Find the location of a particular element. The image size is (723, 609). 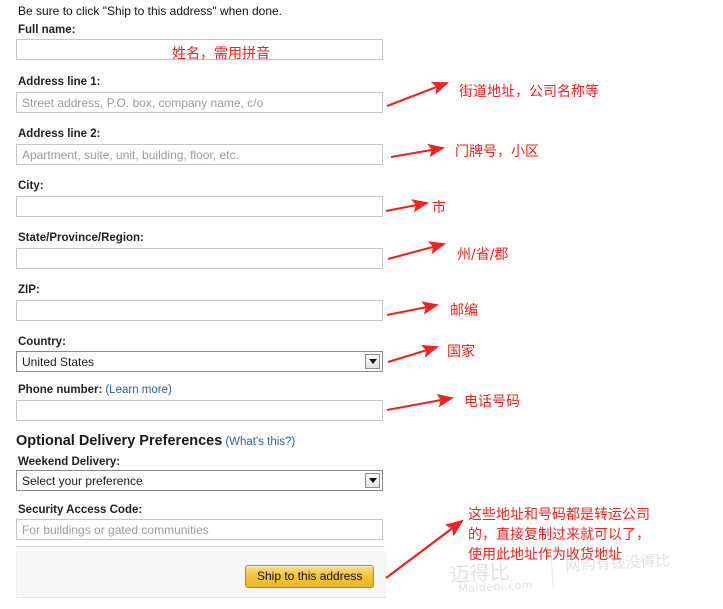

arrow-state is located at coordinates (417, 251).